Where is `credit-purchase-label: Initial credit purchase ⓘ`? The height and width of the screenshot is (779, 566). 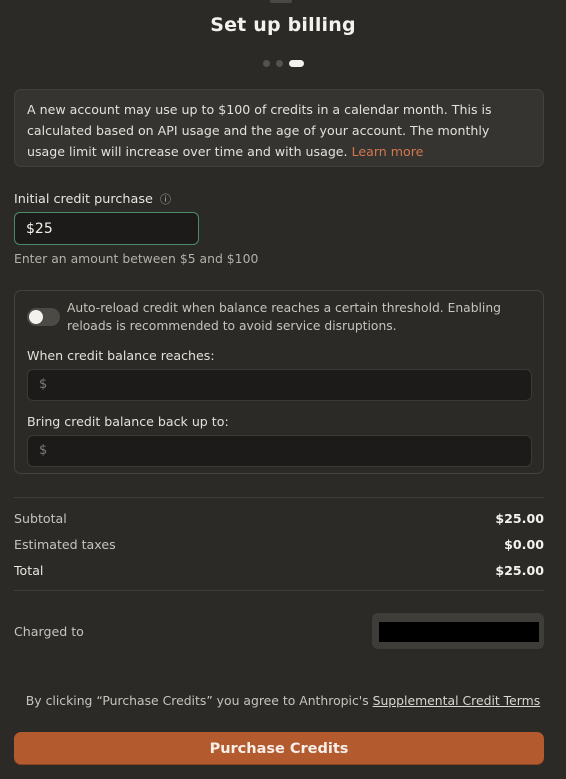 credit-purchase-label: Initial credit purchase ⓘ is located at coordinates (92, 199).